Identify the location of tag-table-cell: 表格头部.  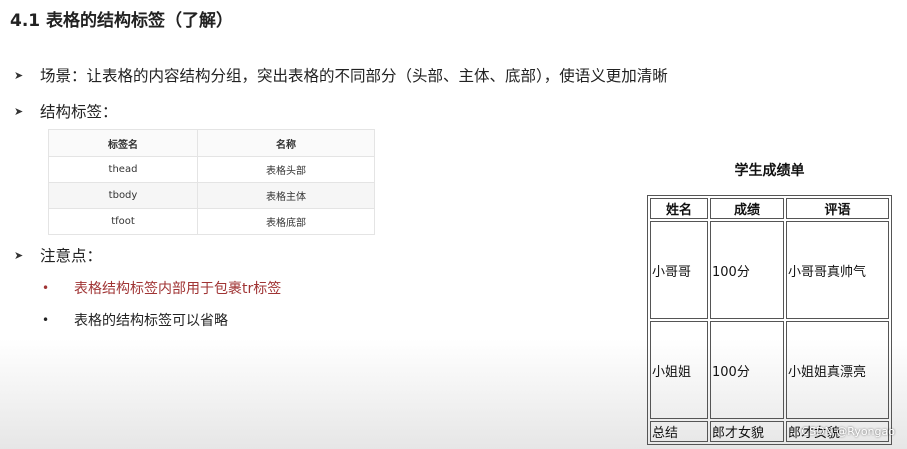
(286, 169).